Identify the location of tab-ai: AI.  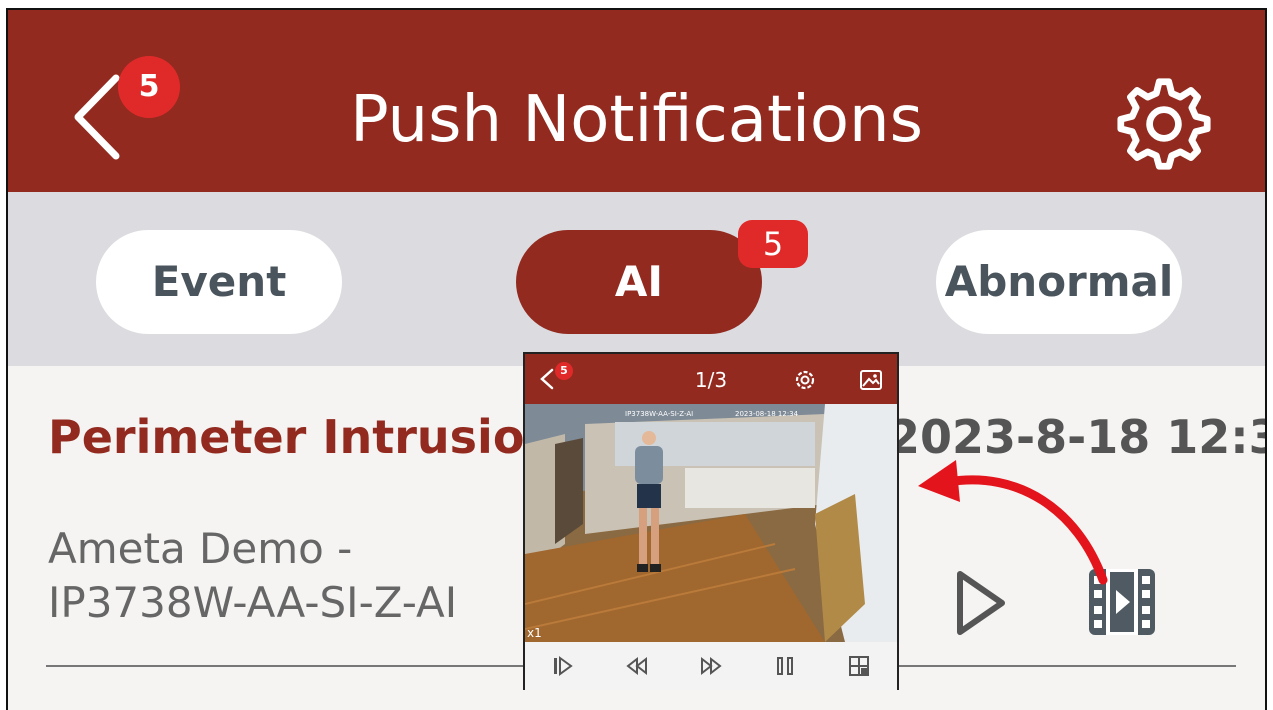
(639, 282).